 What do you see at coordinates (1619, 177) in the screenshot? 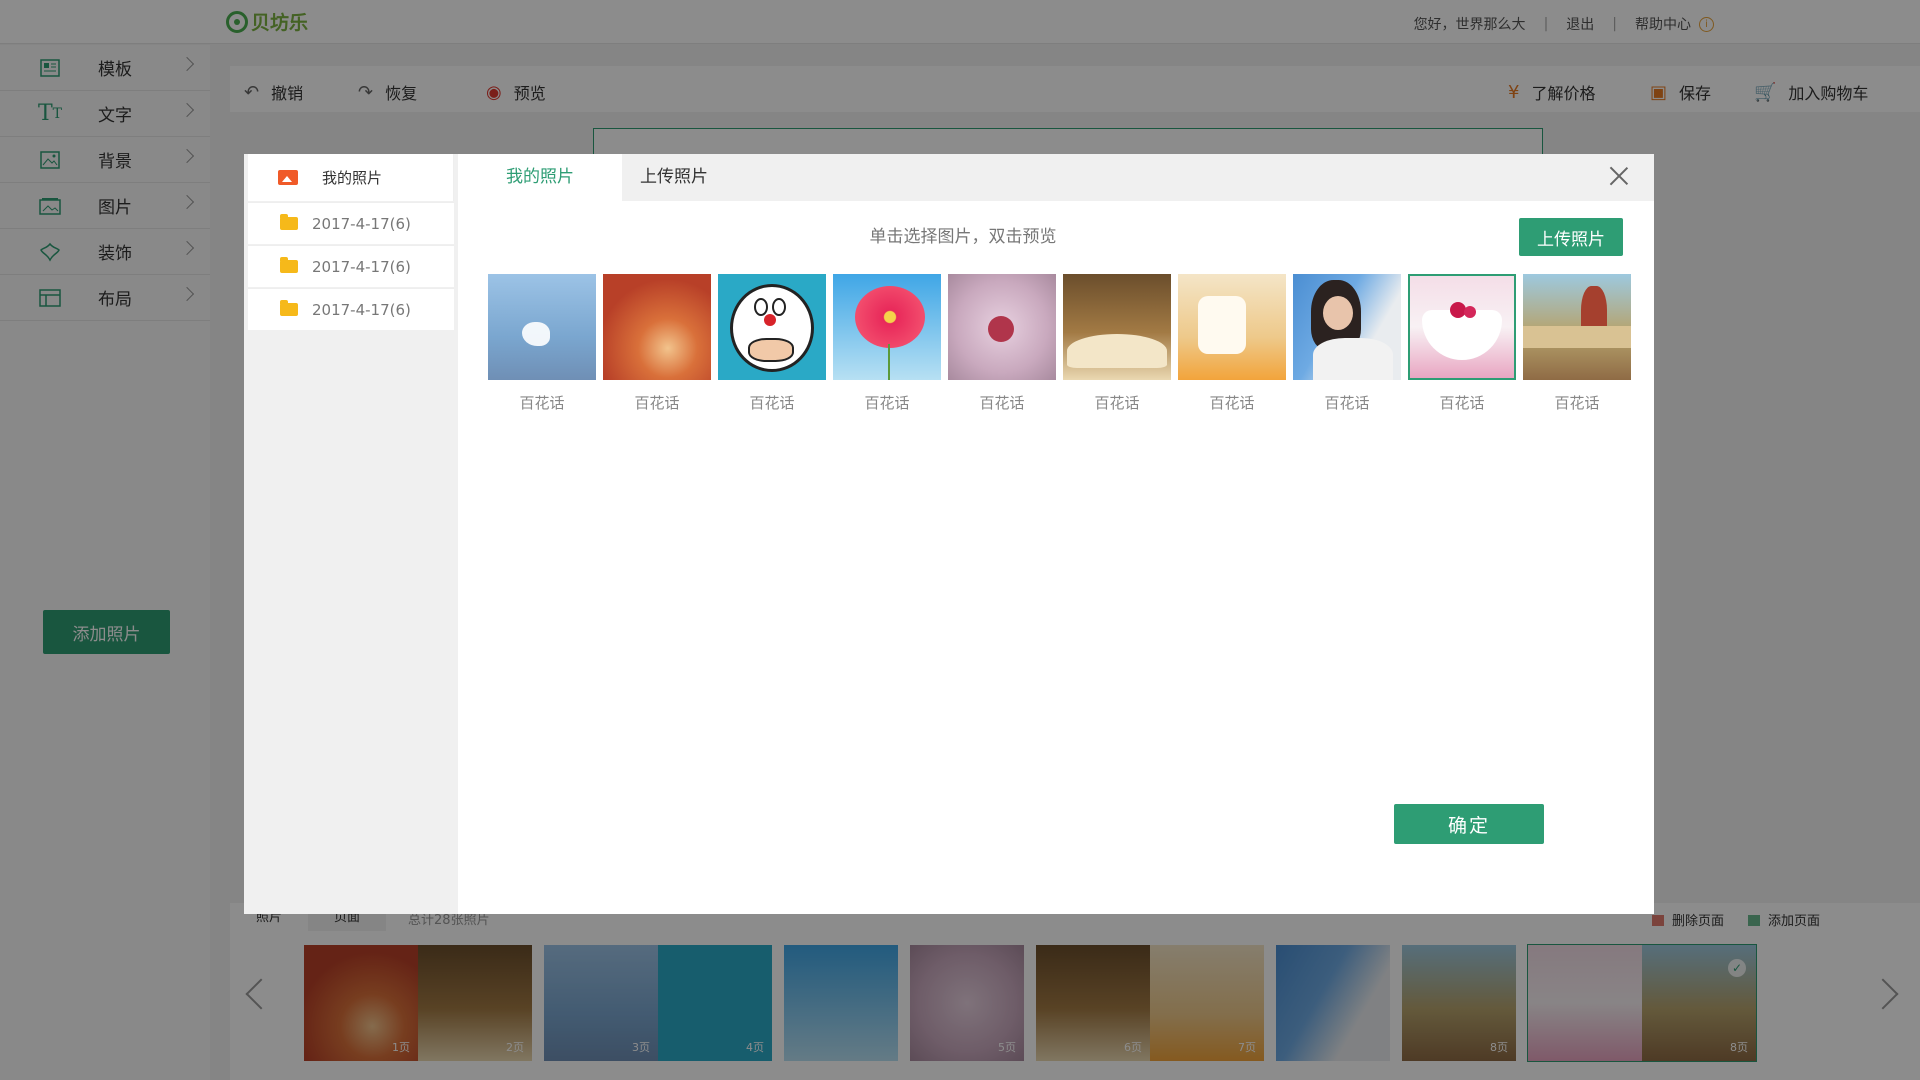
I see `close-icon` at bounding box center [1619, 177].